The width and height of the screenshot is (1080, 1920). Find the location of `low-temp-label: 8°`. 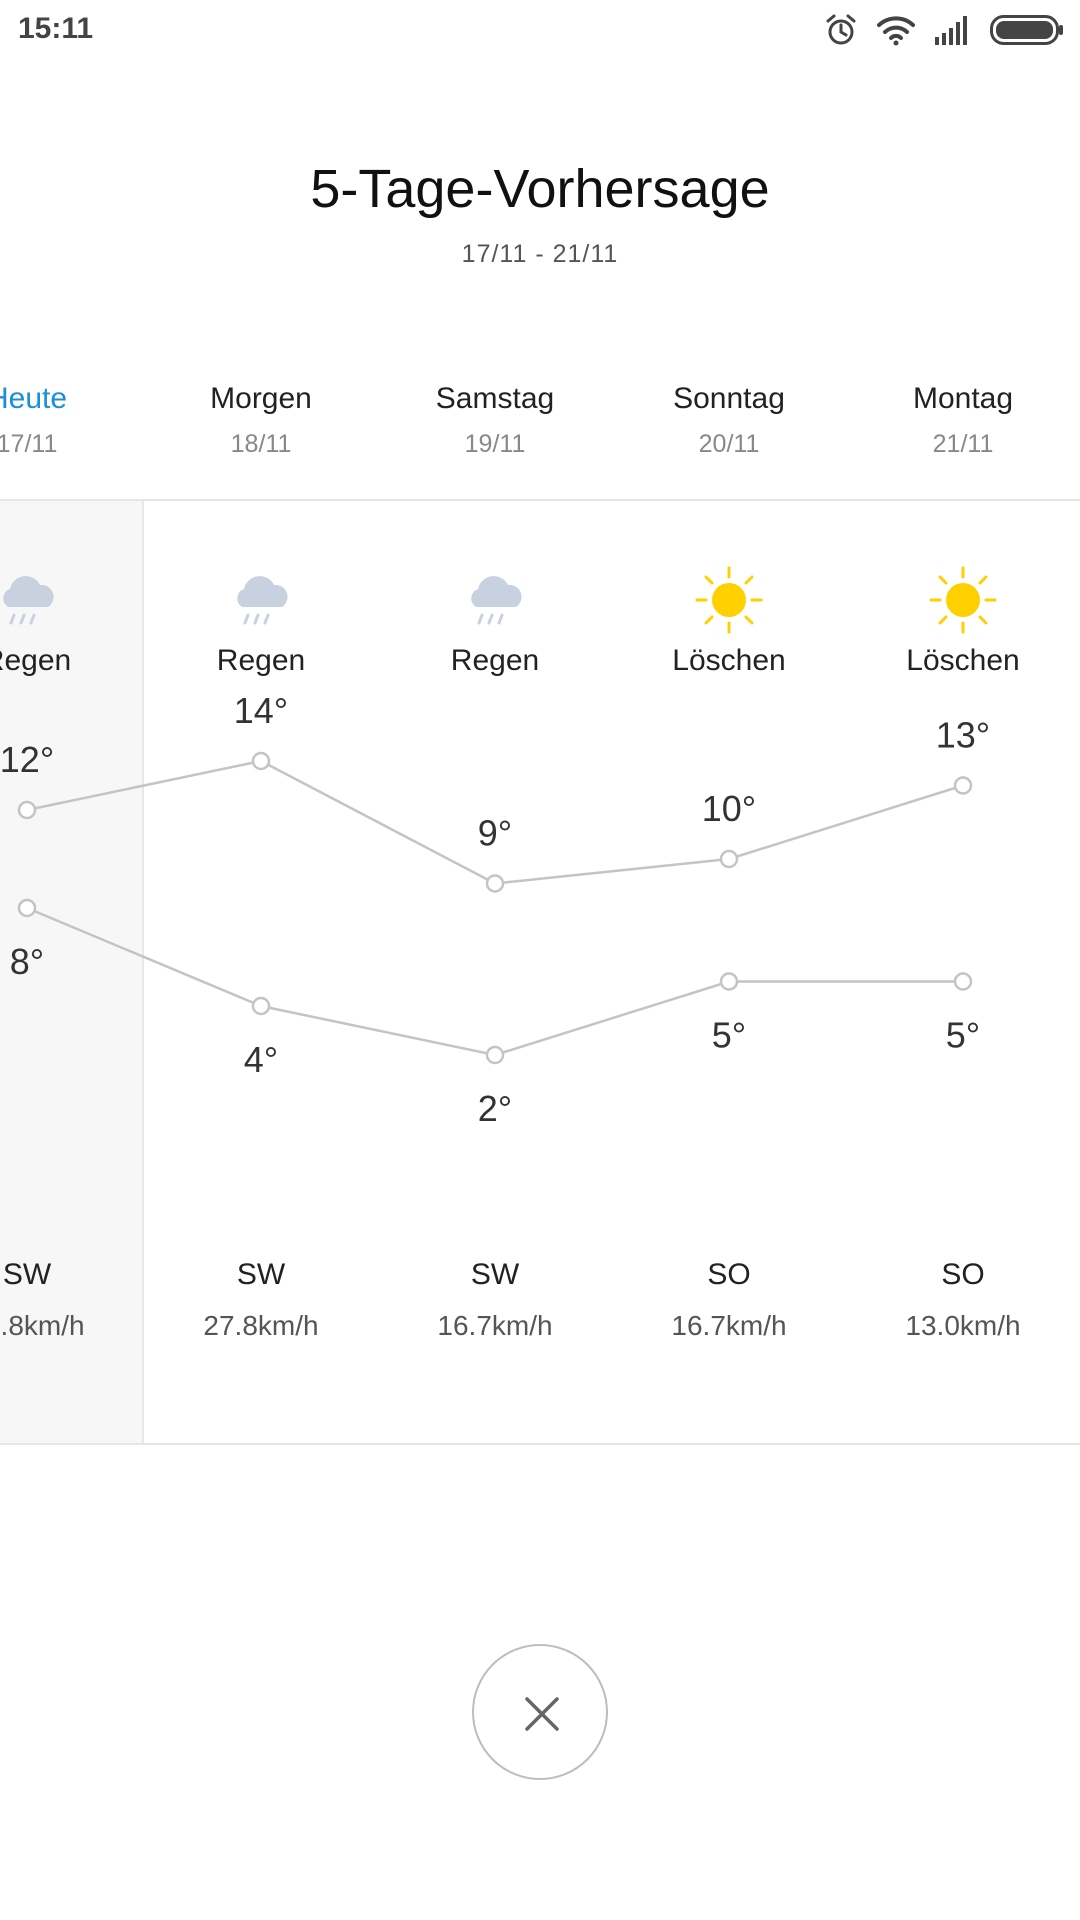

low-temp-label: 8° is located at coordinates (27, 961).